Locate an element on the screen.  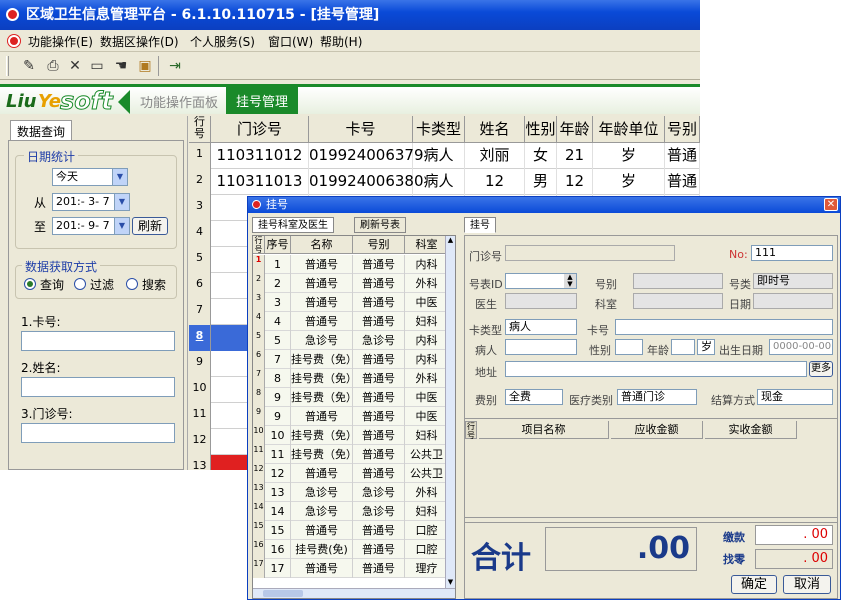
radio-search is located at coordinates (132, 284).